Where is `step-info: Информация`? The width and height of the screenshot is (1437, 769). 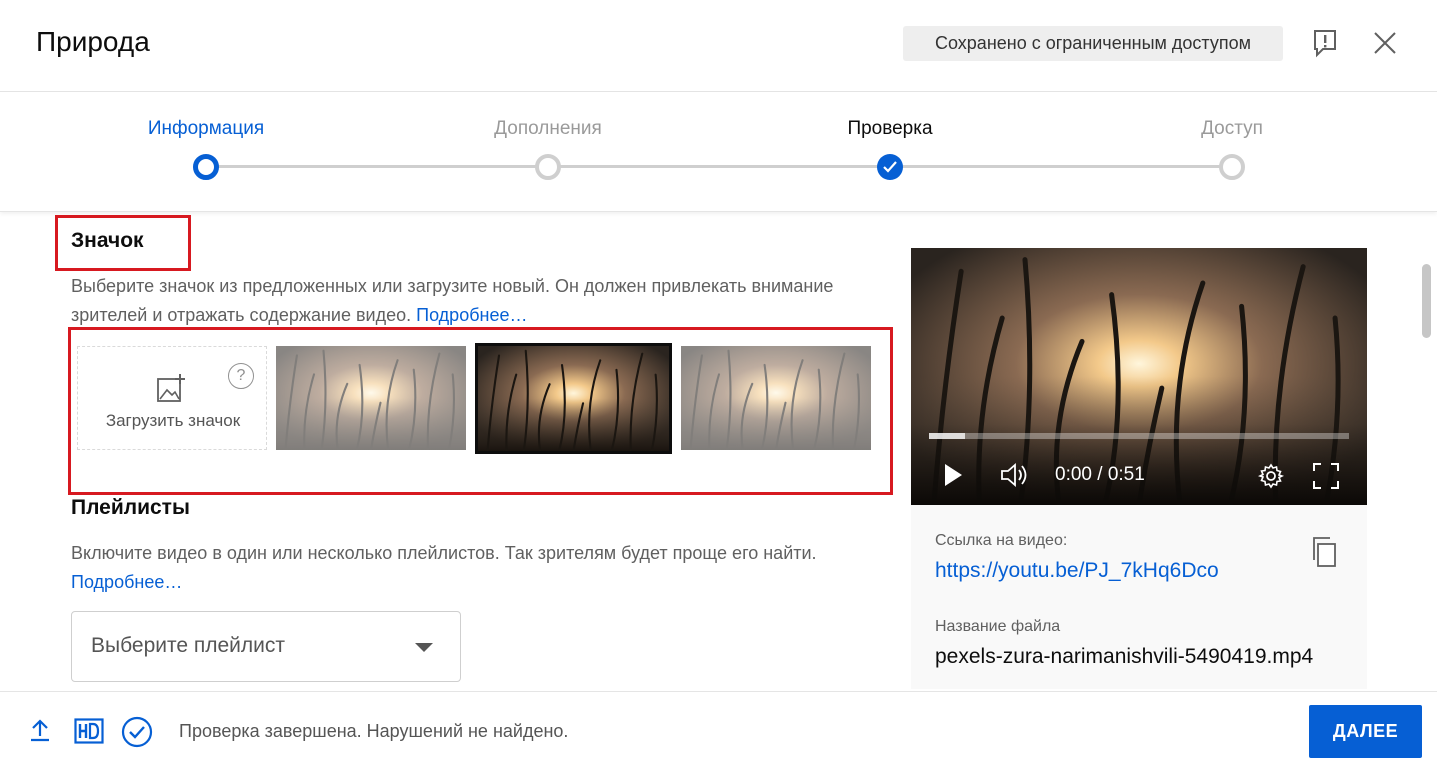 step-info: Информация is located at coordinates (206, 142).